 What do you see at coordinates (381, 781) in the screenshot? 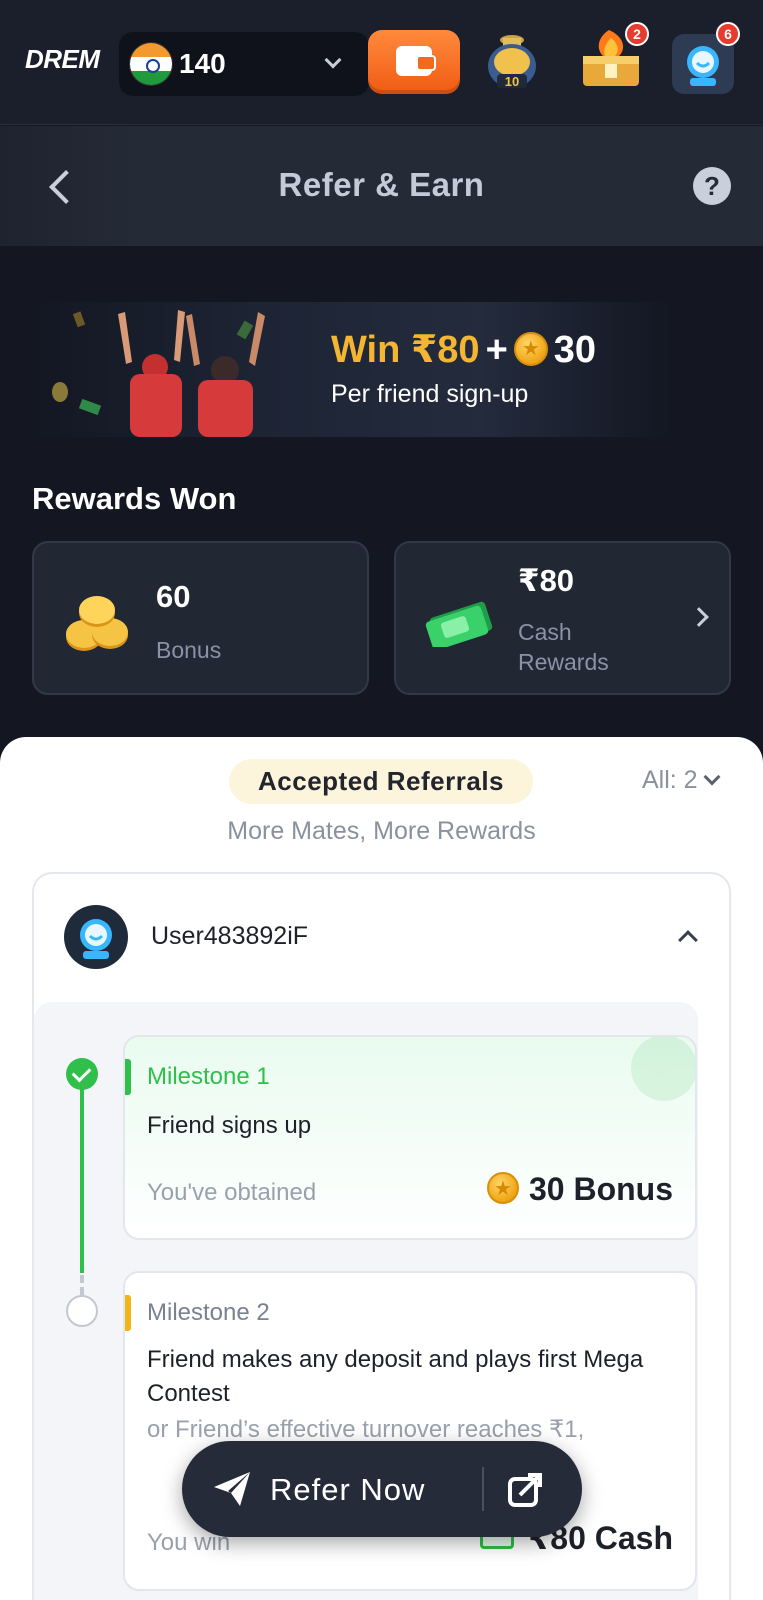
I see `tab-accepted-referrals: Accepted Referrals` at bounding box center [381, 781].